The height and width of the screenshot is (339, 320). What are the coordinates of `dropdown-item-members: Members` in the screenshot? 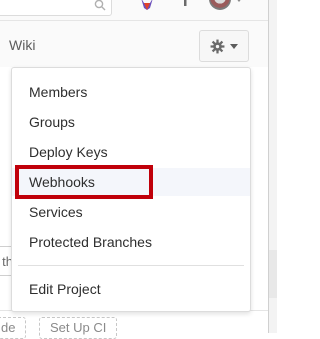 It's located at (131, 92).